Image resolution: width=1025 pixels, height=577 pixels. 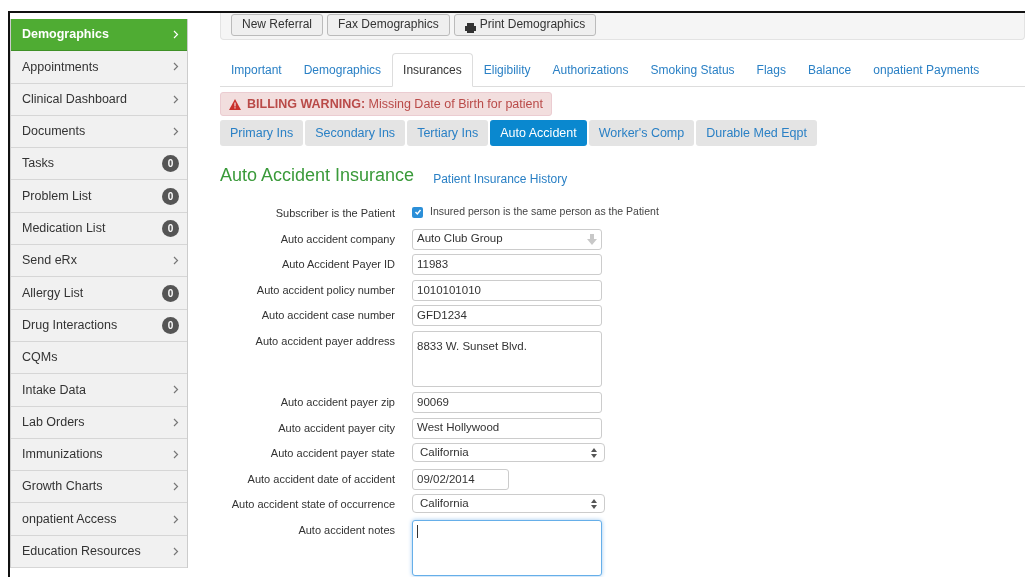 What do you see at coordinates (328, 315) in the screenshot?
I see `field-label: Auto accident case number` at bounding box center [328, 315].